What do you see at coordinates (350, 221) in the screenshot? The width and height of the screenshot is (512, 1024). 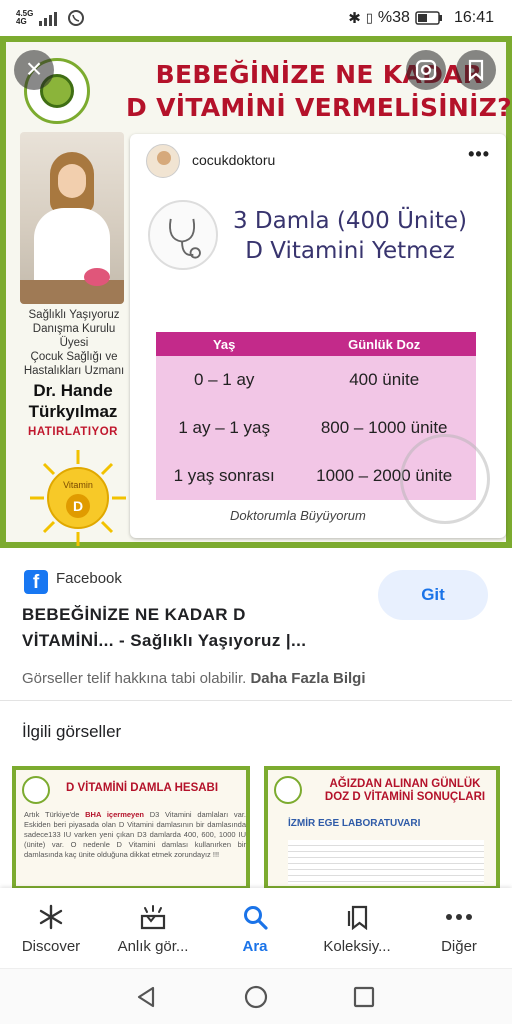 I see `post-heading-line1: 3 Damla (400 Ünite)` at bounding box center [350, 221].